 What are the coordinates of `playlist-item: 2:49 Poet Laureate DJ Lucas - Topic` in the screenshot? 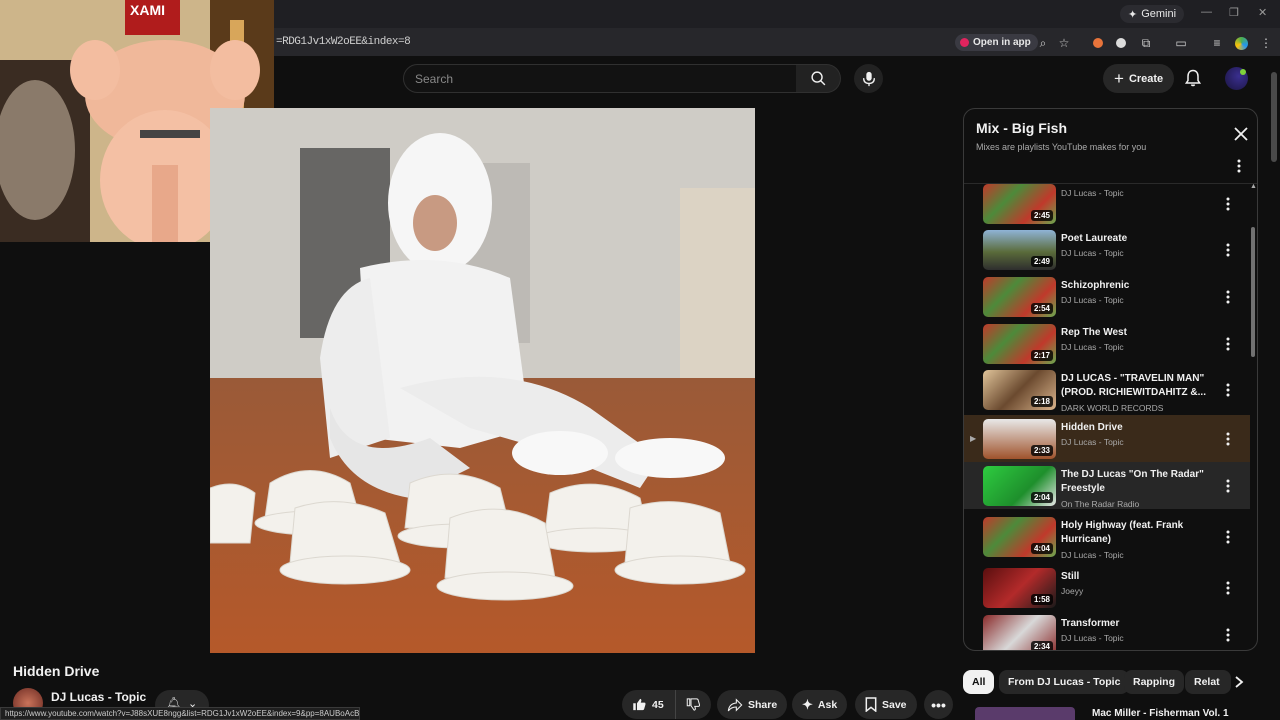 It's located at (1107, 249).